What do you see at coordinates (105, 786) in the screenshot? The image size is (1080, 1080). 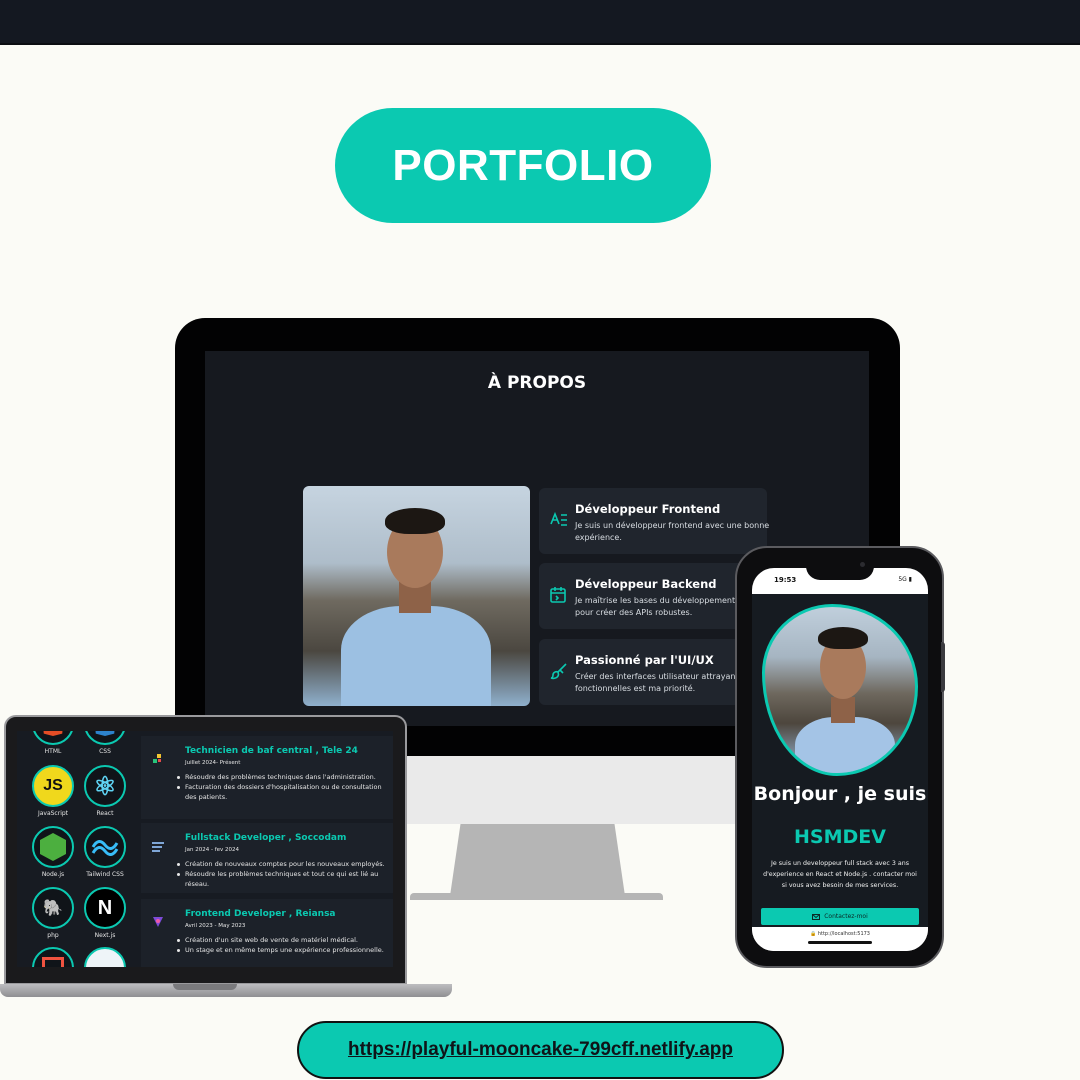 I see `react-icon: ⚛` at bounding box center [105, 786].